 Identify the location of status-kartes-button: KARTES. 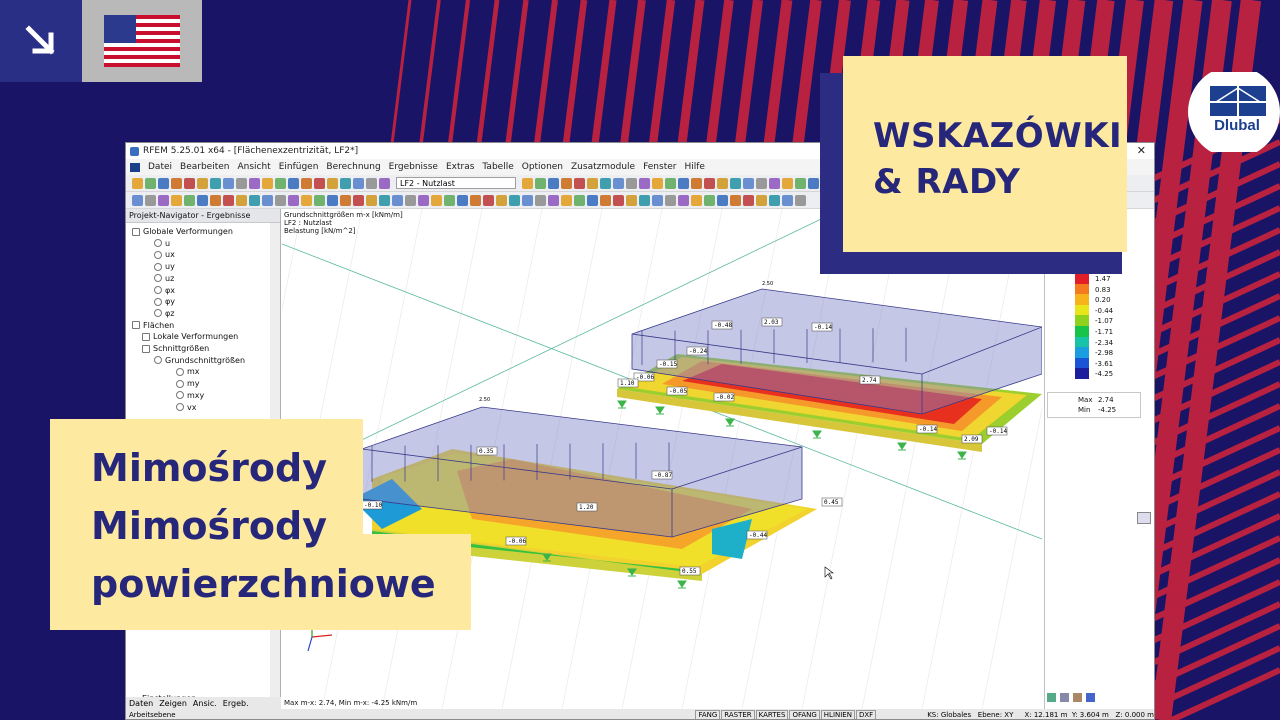
(772, 714).